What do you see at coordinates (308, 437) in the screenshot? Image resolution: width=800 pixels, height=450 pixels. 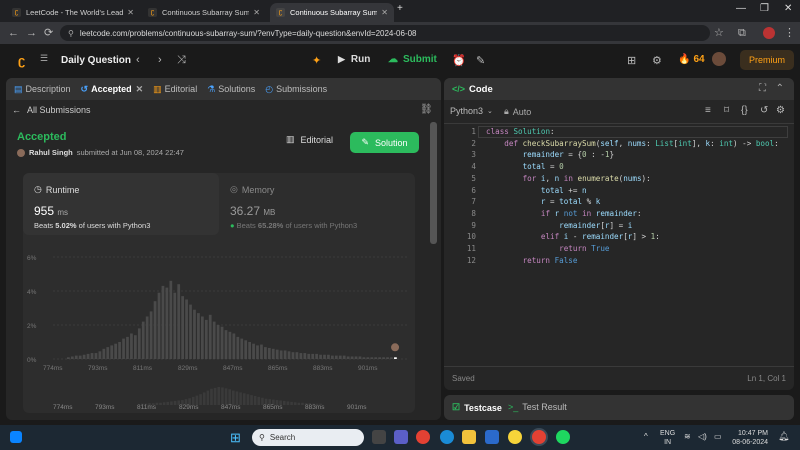 I see `taskbar-search-box: ⚲ Search` at bounding box center [308, 437].